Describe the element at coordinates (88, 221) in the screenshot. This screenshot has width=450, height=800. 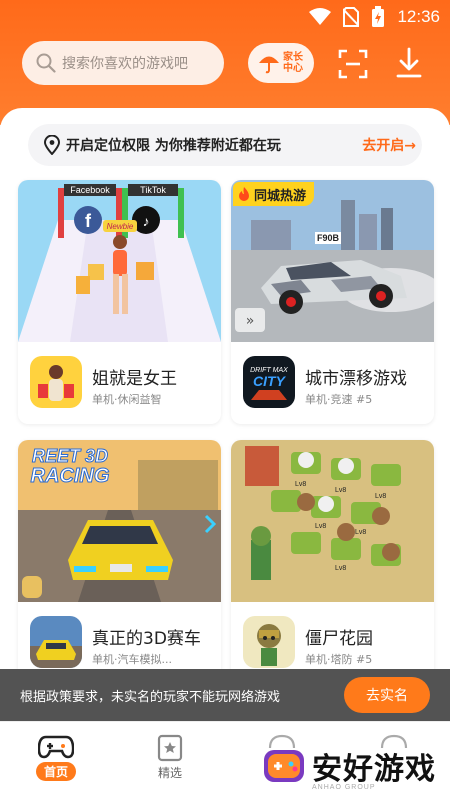
I see `svg-text: f` at that location.